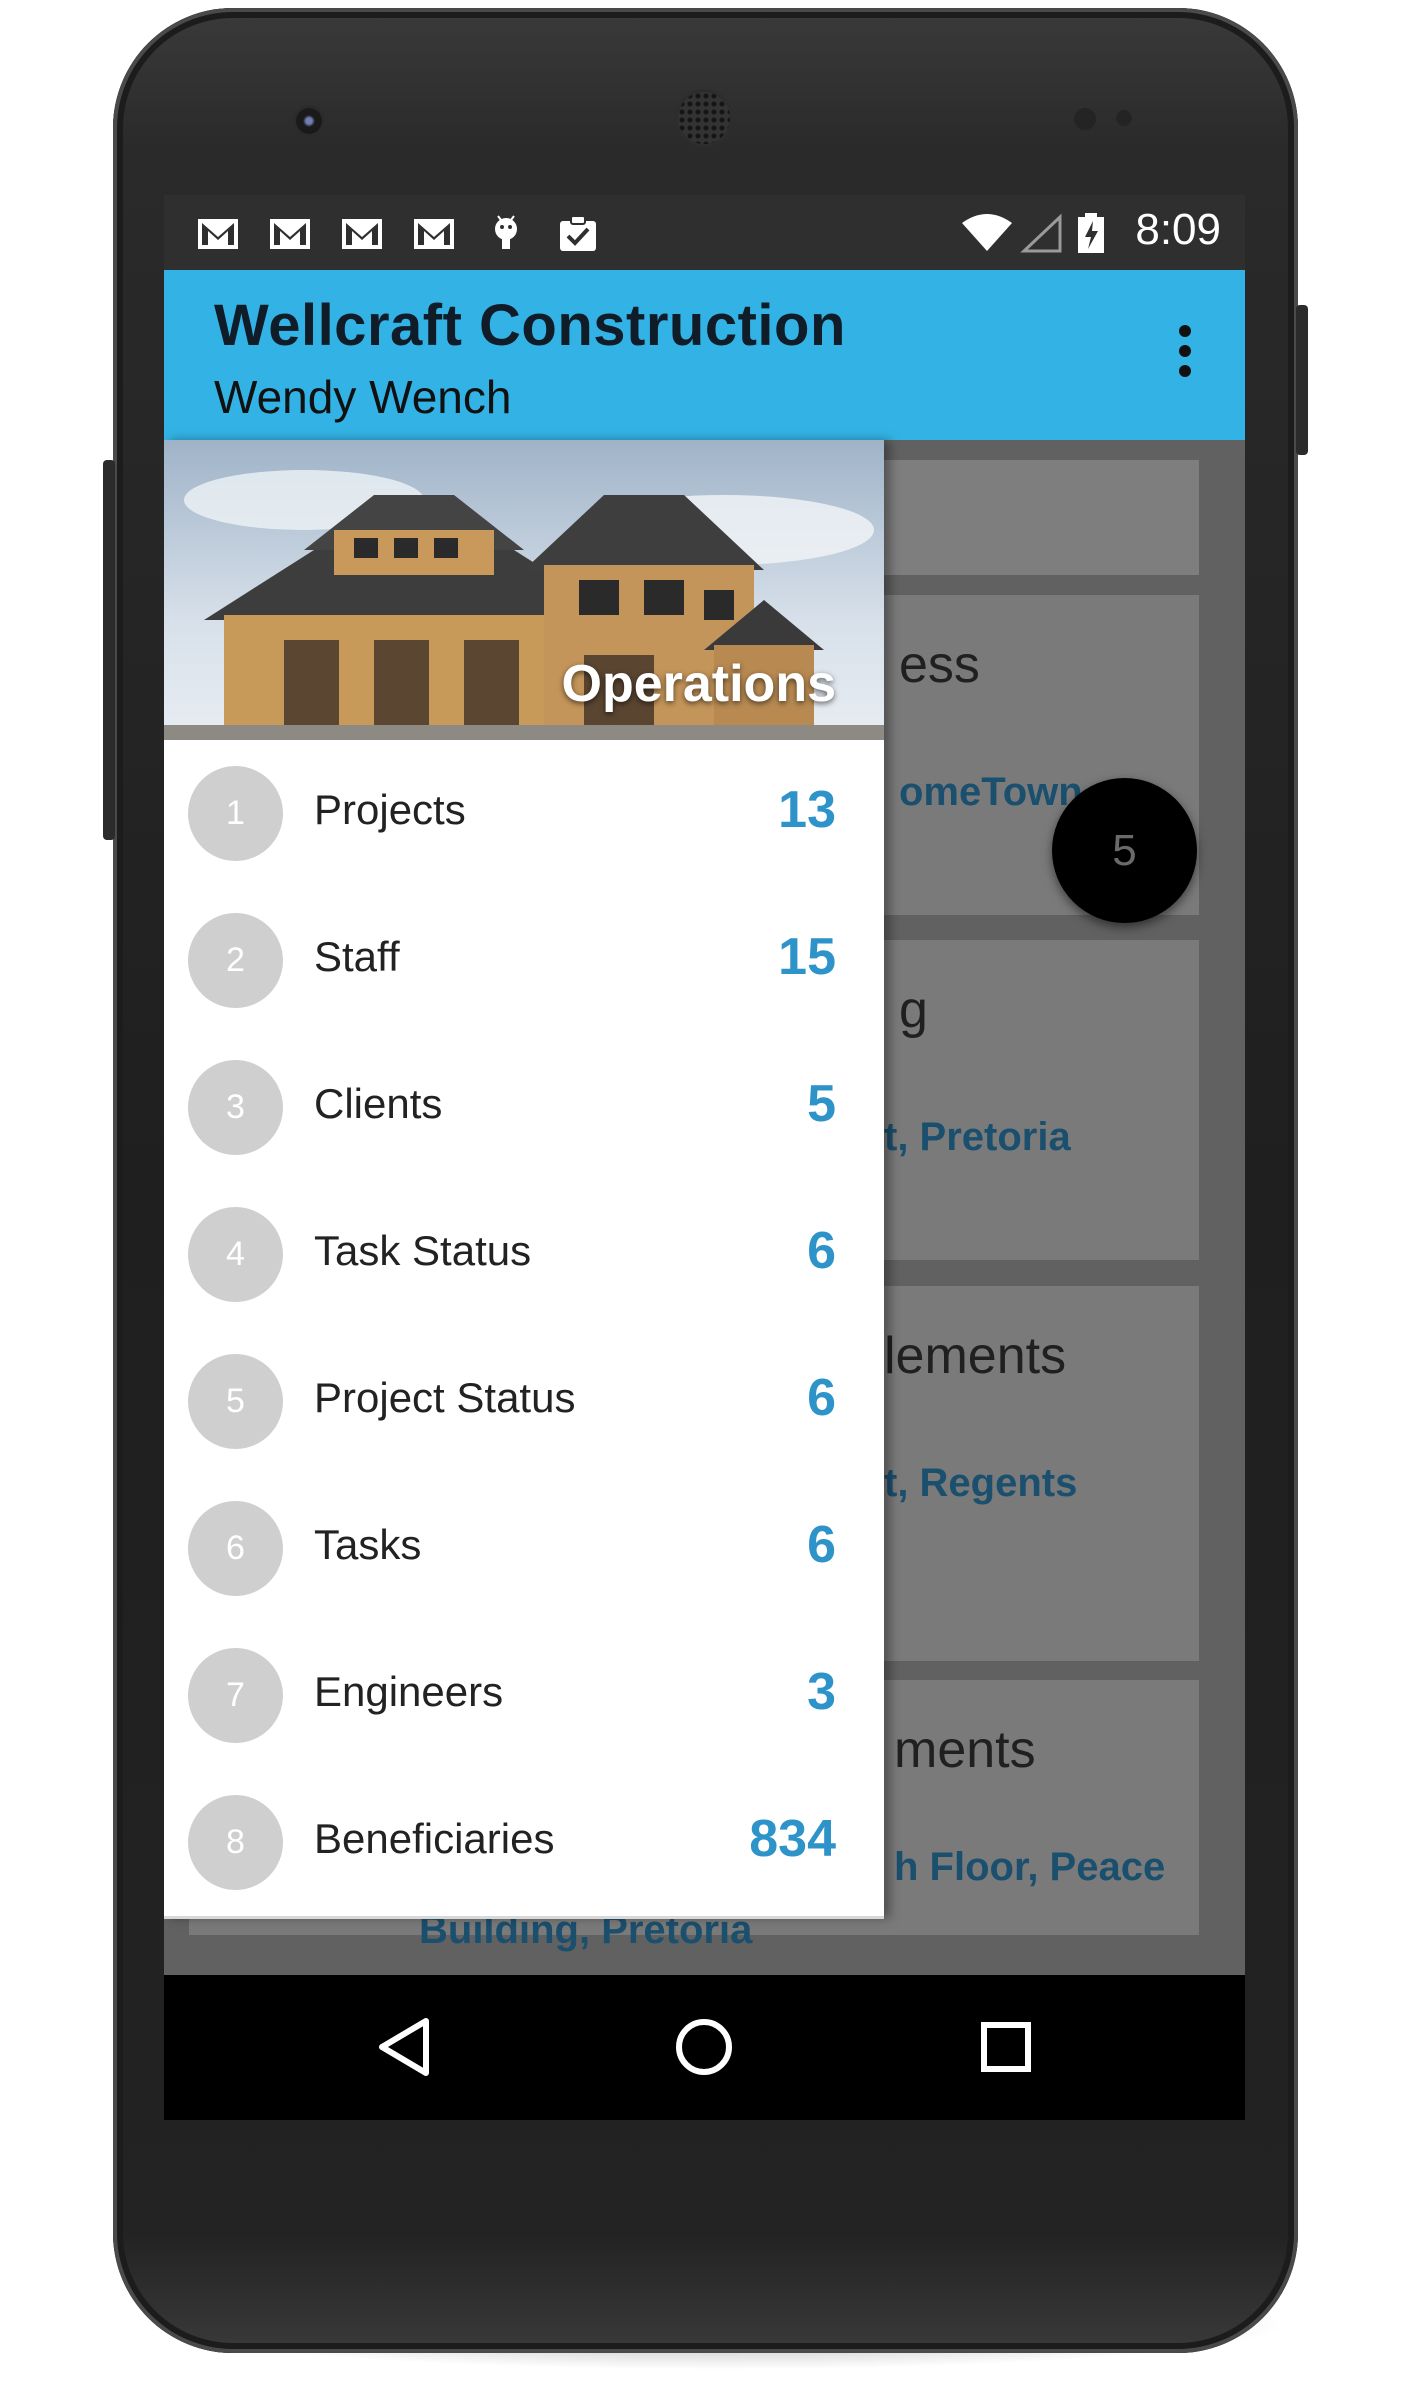 This screenshot has height=2406, width=1410. I want to click on item-index-badge: 7, so click(235, 1695).